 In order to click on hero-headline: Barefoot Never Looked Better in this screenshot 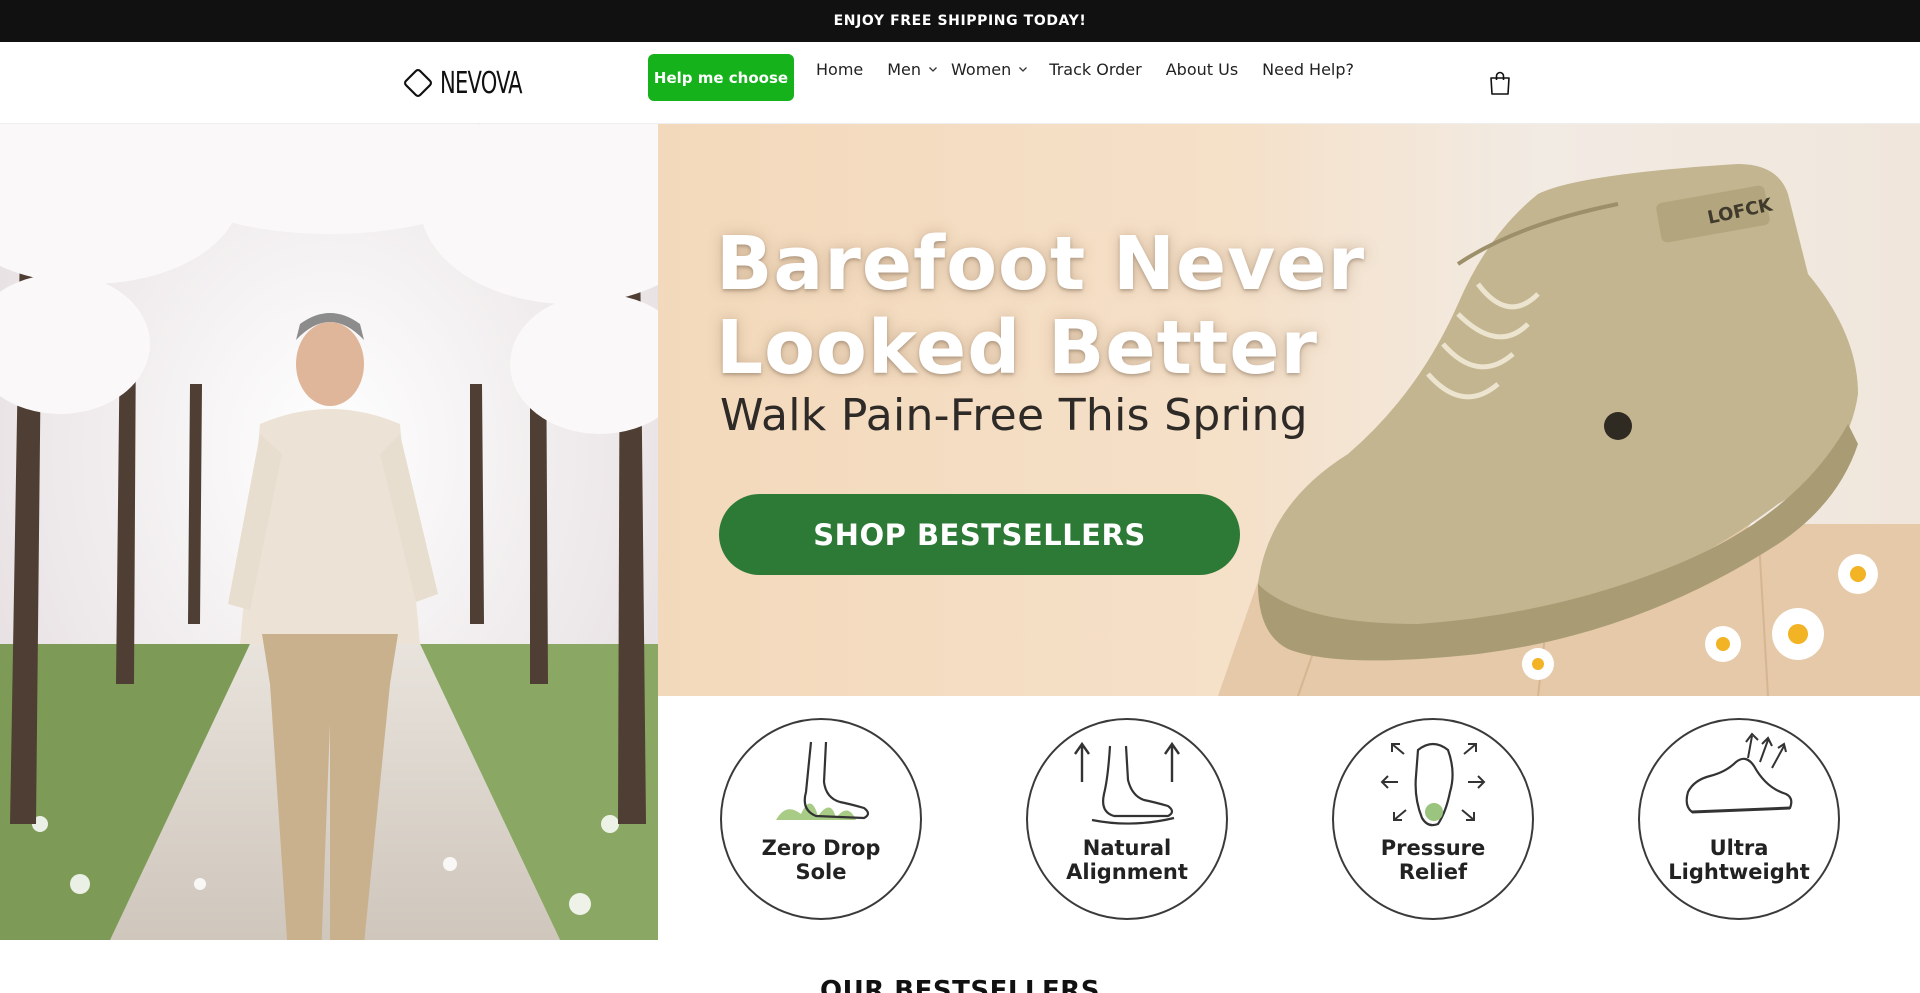, I will do `click(1040, 306)`.